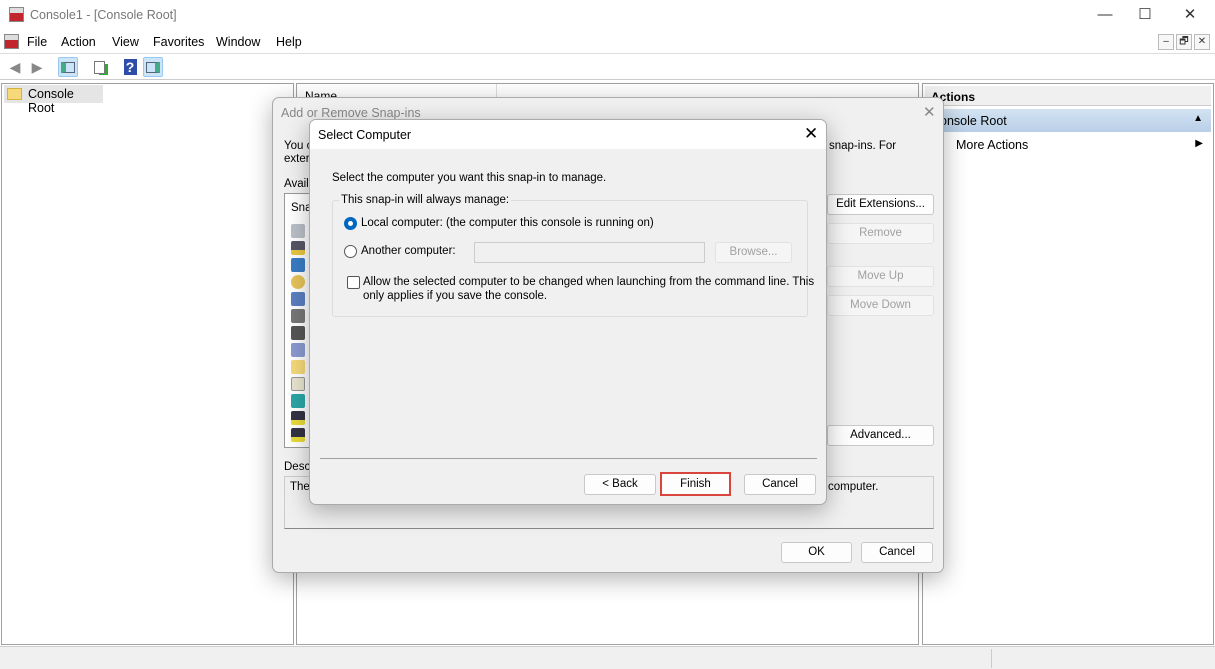  I want to click on help-glyph: ?, so click(130, 67).